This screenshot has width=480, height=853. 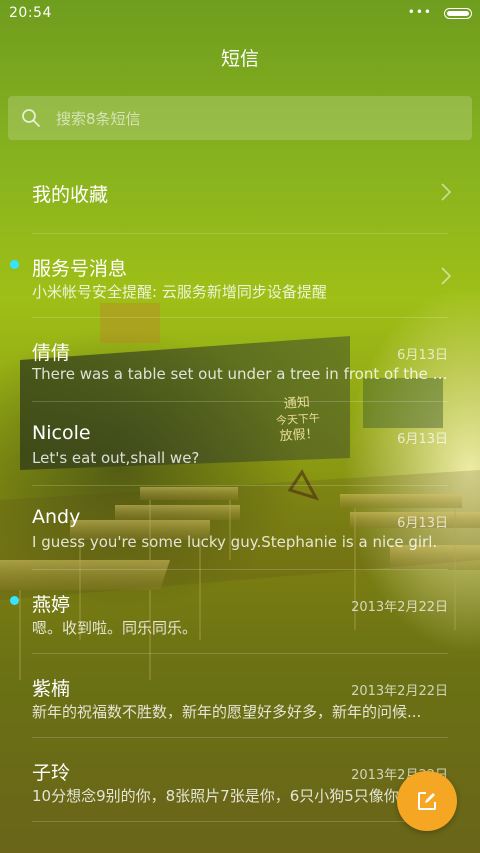 What do you see at coordinates (240, 444) in the screenshot?
I see `conversation-item: Nicole 6月13日 Let's eat out,shall we?` at bounding box center [240, 444].